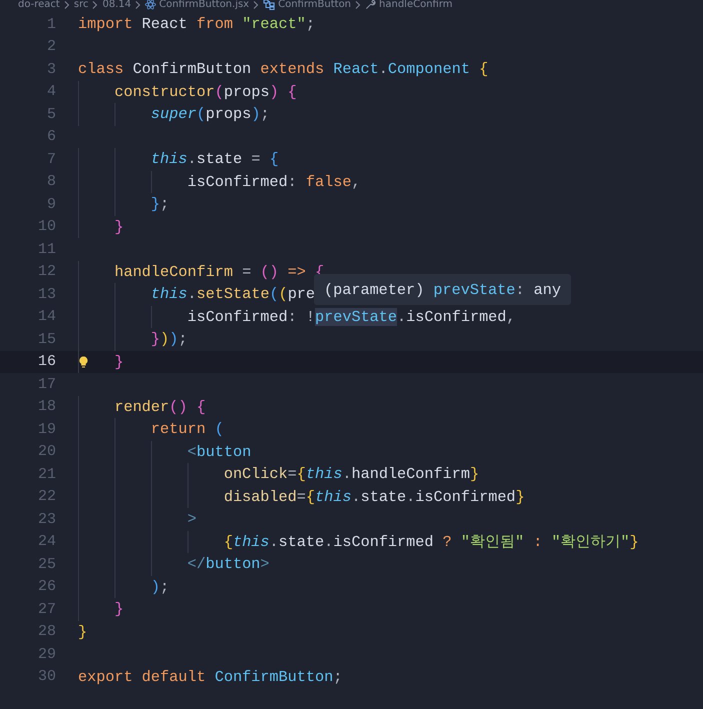 This screenshot has height=709, width=703. What do you see at coordinates (229, 114) in the screenshot?
I see `code-token: props` at bounding box center [229, 114].